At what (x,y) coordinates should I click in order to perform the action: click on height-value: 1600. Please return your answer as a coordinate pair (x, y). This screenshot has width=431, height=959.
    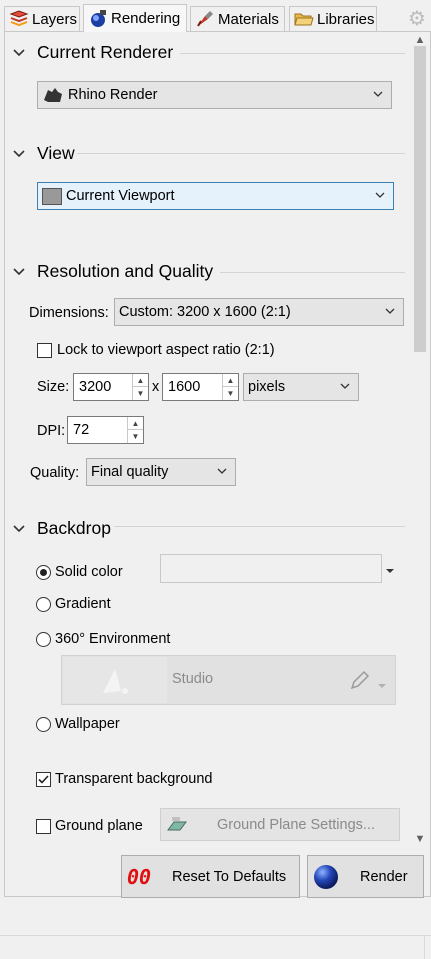
    Looking at the image, I should click on (184, 387).